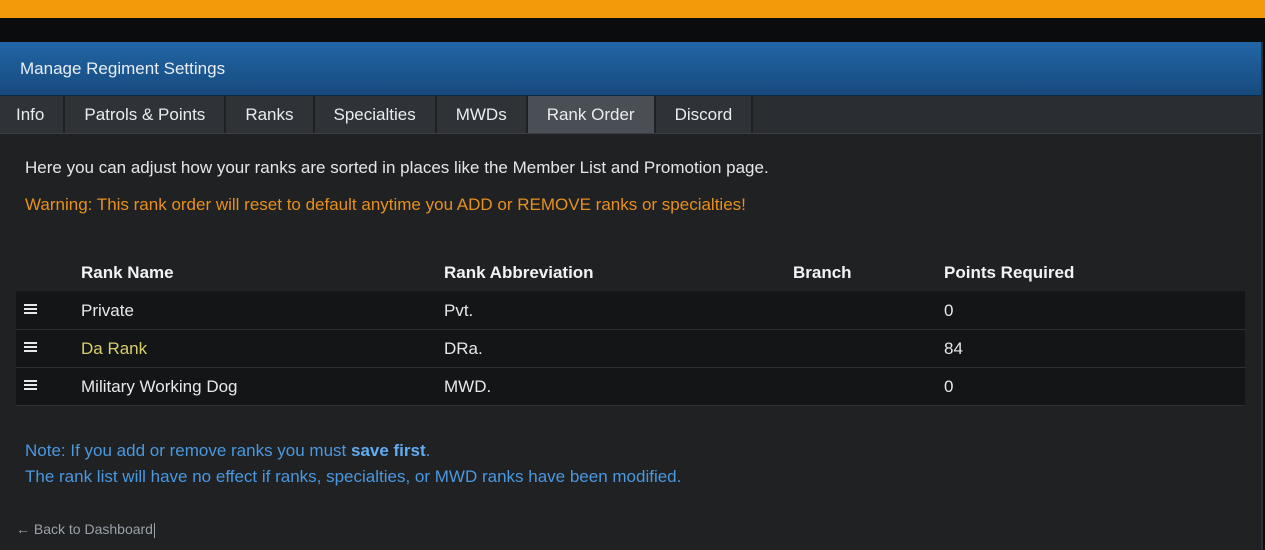 Image resolution: width=1265 pixels, height=550 pixels. I want to click on note-suffix: ., so click(428, 450).